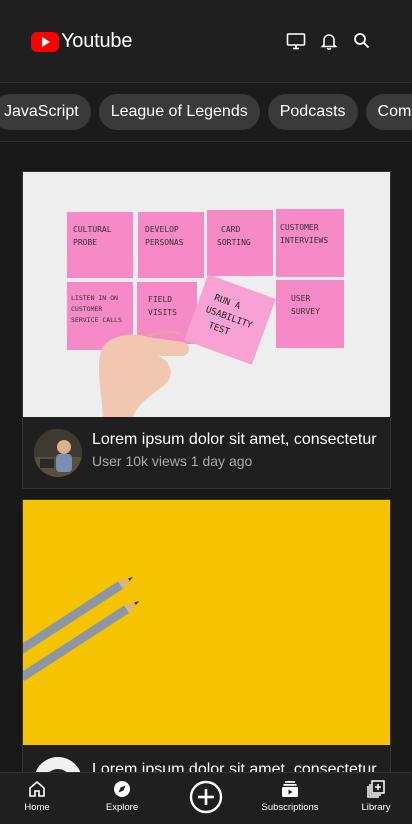 This screenshot has height=824, width=412. I want to click on note-text: CARD, so click(230, 229).